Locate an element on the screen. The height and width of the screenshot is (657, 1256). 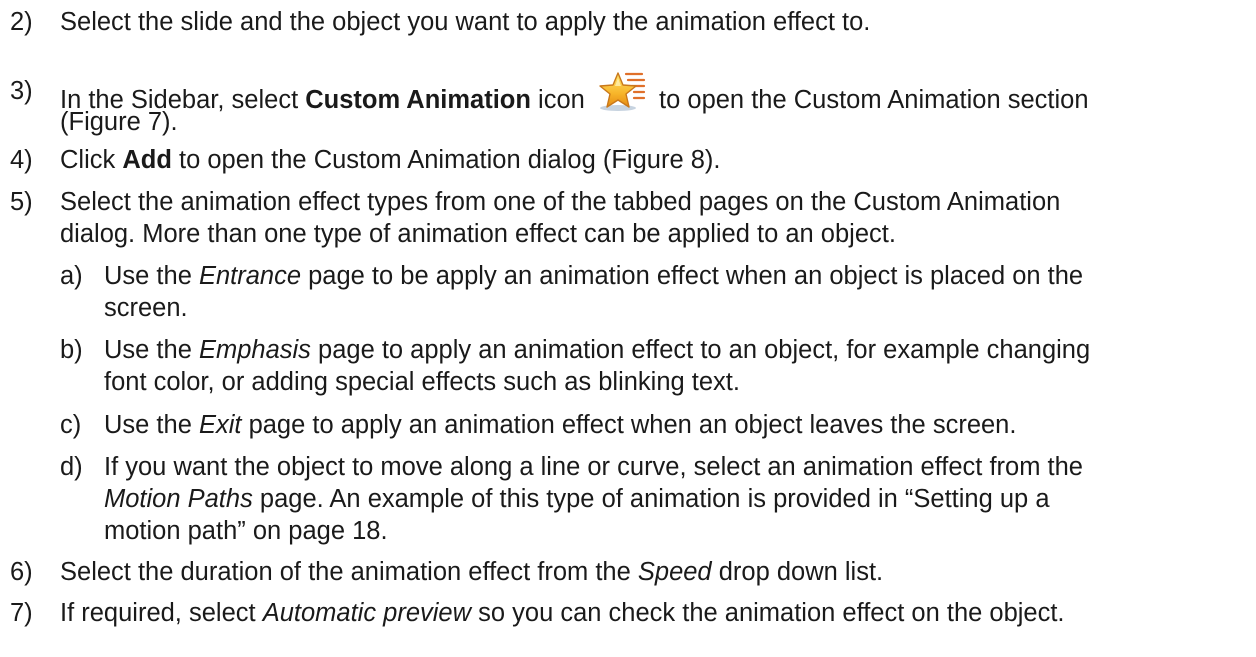
substep-letter: a) is located at coordinates (71, 276).